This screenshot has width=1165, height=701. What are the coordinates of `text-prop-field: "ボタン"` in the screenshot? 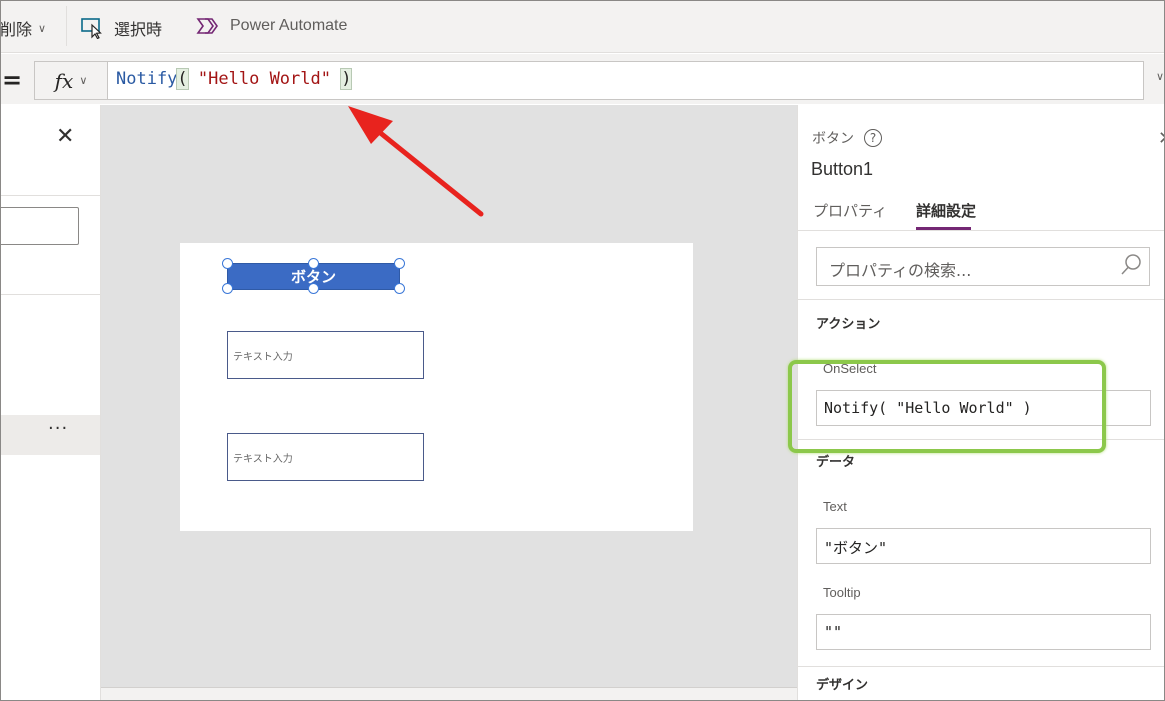 It's located at (983, 546).